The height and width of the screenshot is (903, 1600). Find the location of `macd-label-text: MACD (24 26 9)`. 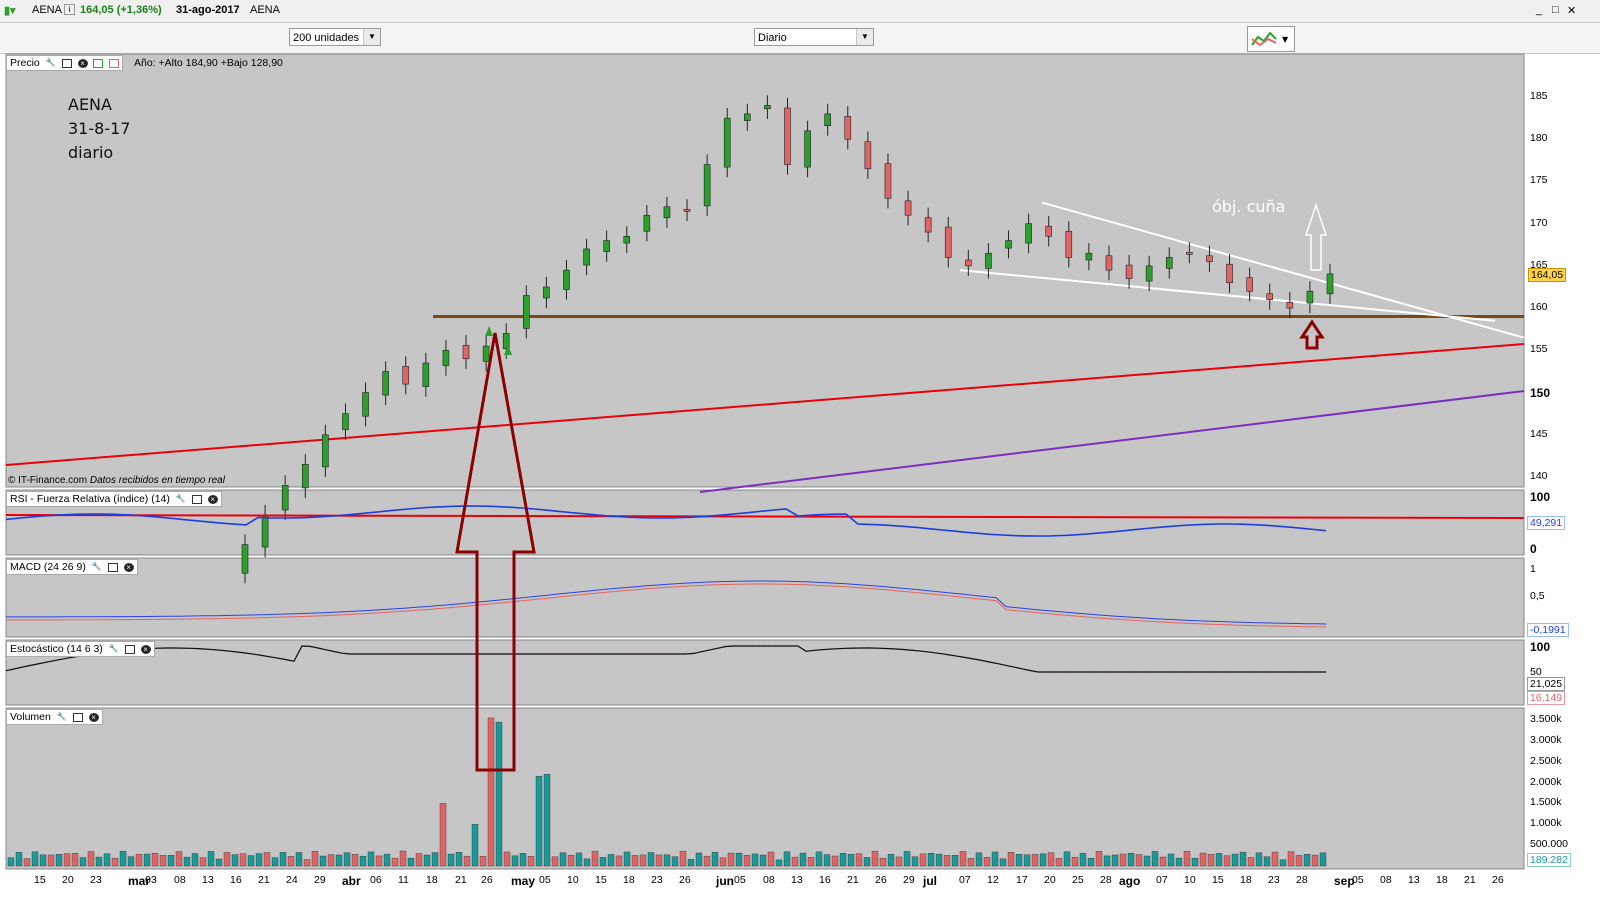

macd-label-text: MACD (24 26 9) is located at coordinates (48, 567).